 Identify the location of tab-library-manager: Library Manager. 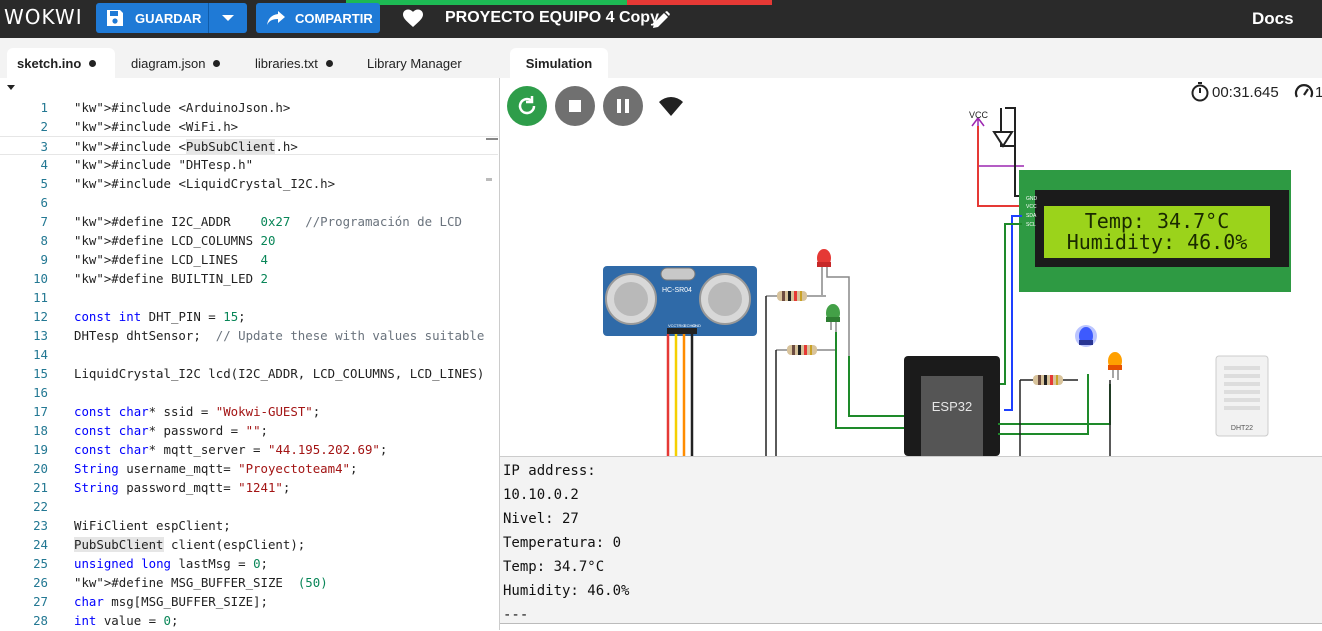
(414, 63).